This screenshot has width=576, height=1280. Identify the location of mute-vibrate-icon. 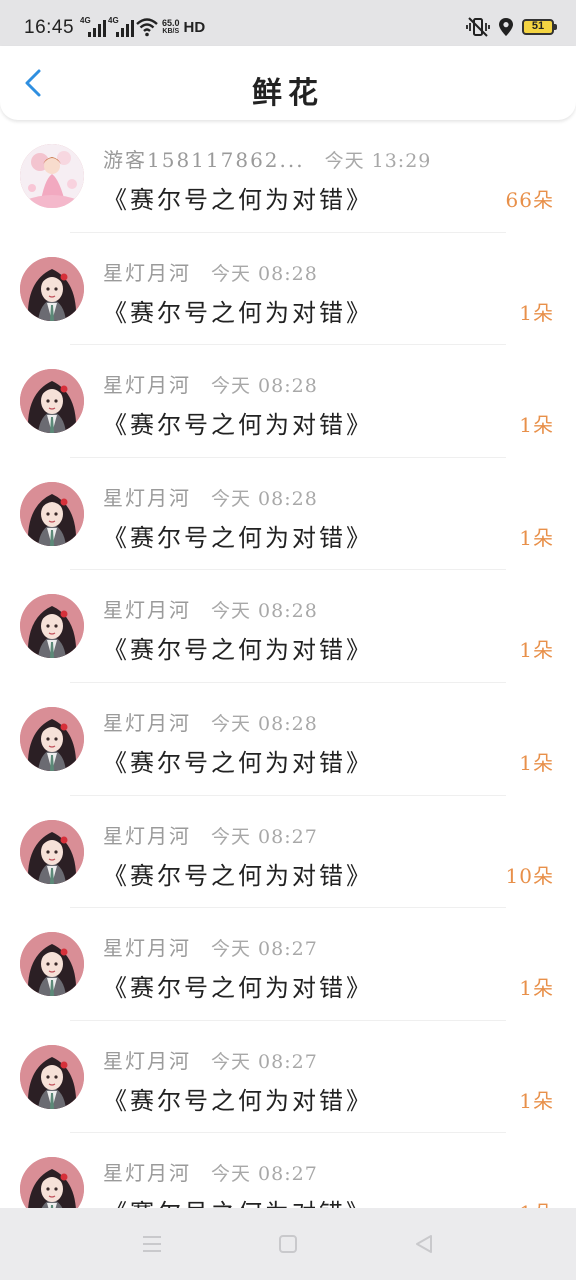
(478, 27).